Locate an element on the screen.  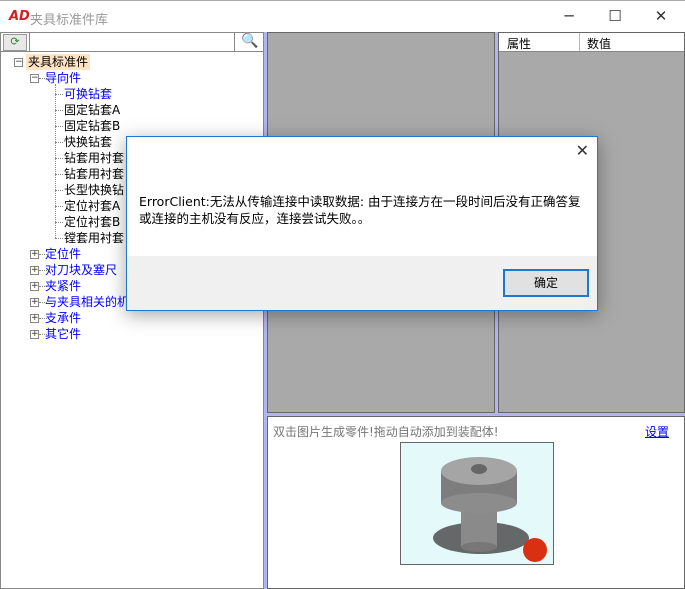
search-bar: ⟳ 🔍 is located at coordinates (132, 42).